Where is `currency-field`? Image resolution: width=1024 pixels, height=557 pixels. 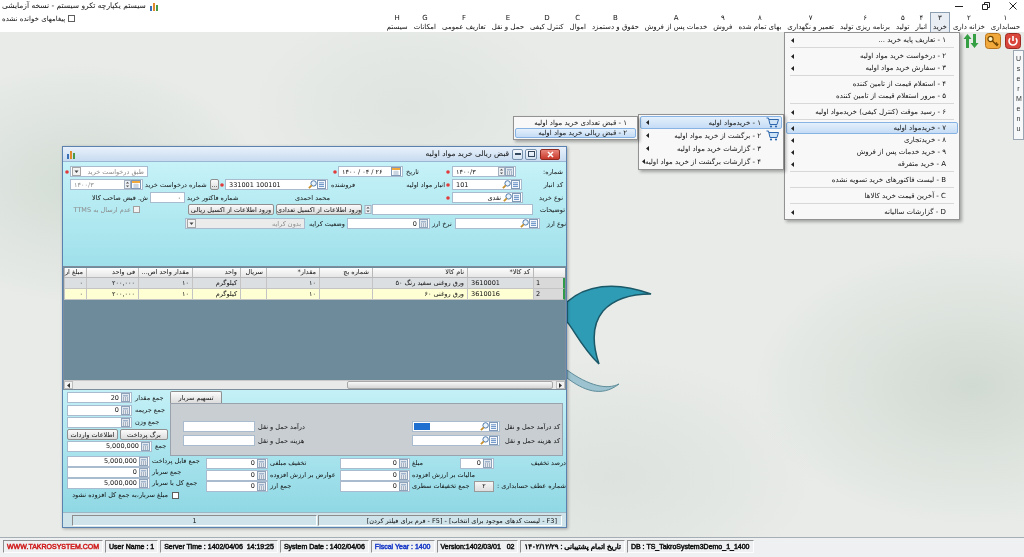
currency-field is located at coordinates (497, 223).